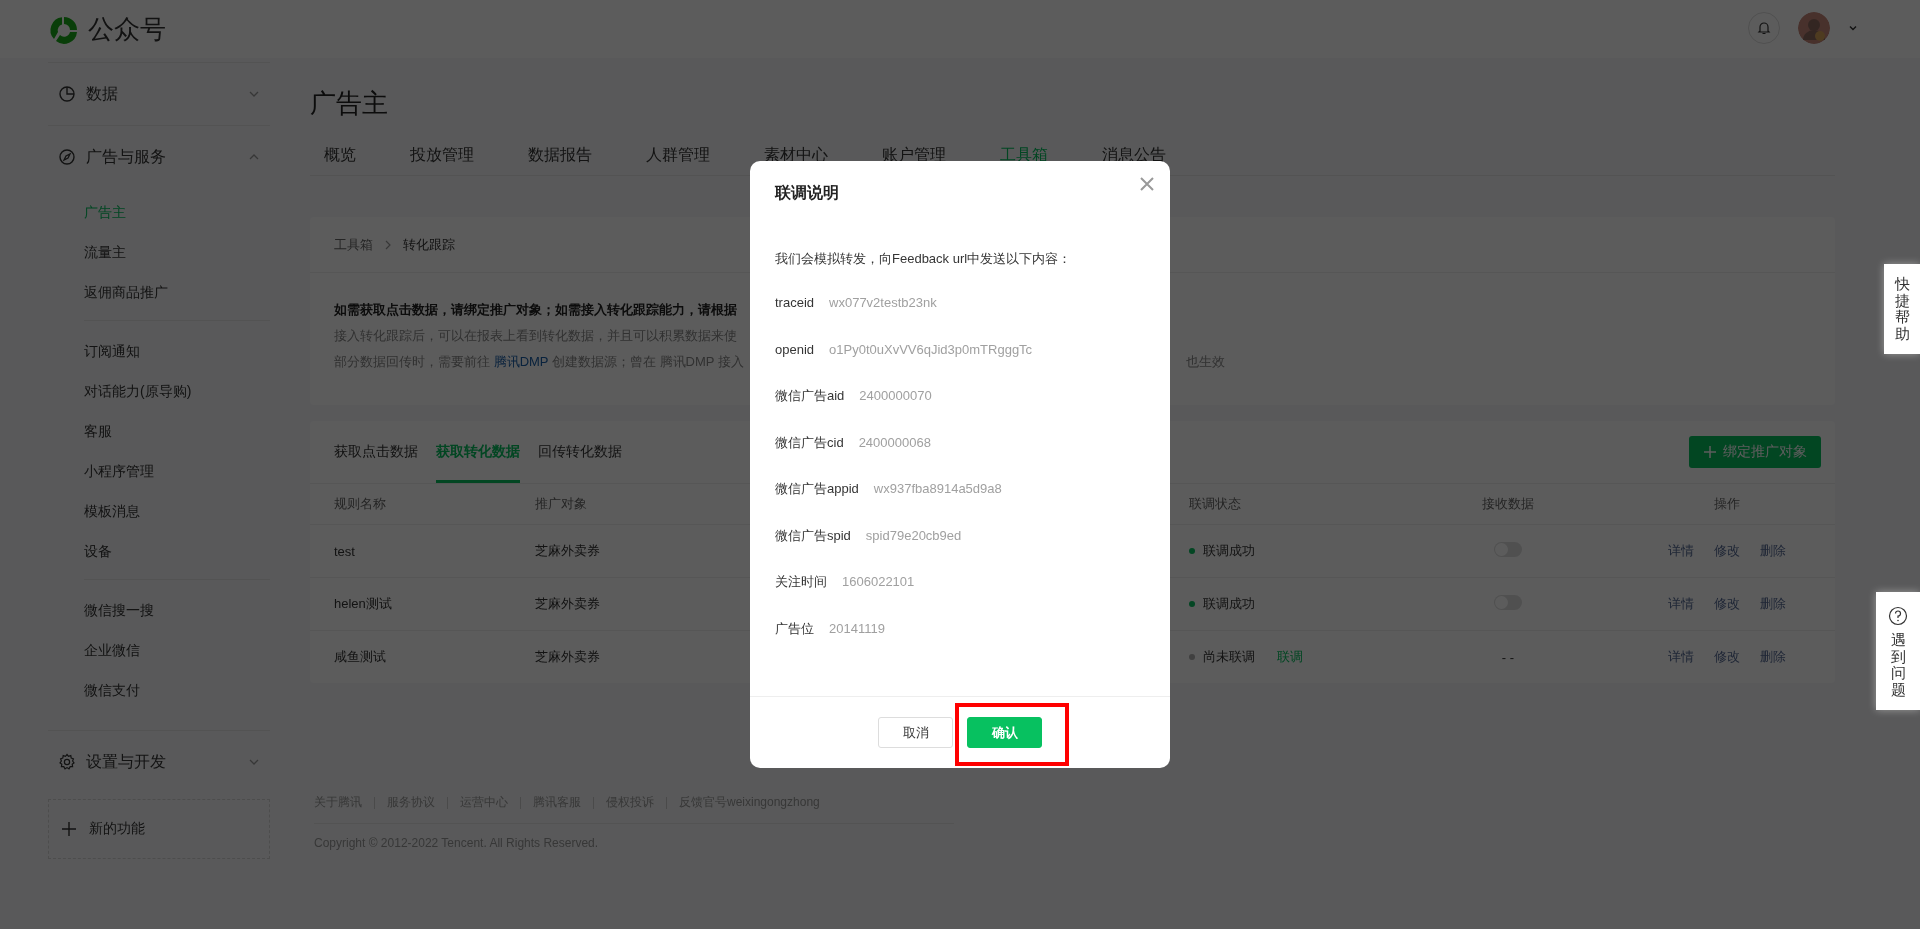  Describe the element at coordinates (177, 391) in the screenshot. I see `sidebar-item: 对话能力(原导购)` at that location.